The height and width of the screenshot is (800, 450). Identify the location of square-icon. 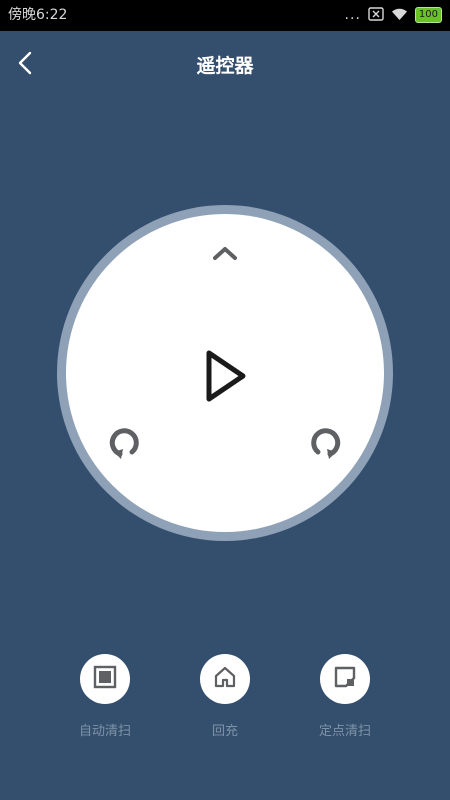
(105, 679).